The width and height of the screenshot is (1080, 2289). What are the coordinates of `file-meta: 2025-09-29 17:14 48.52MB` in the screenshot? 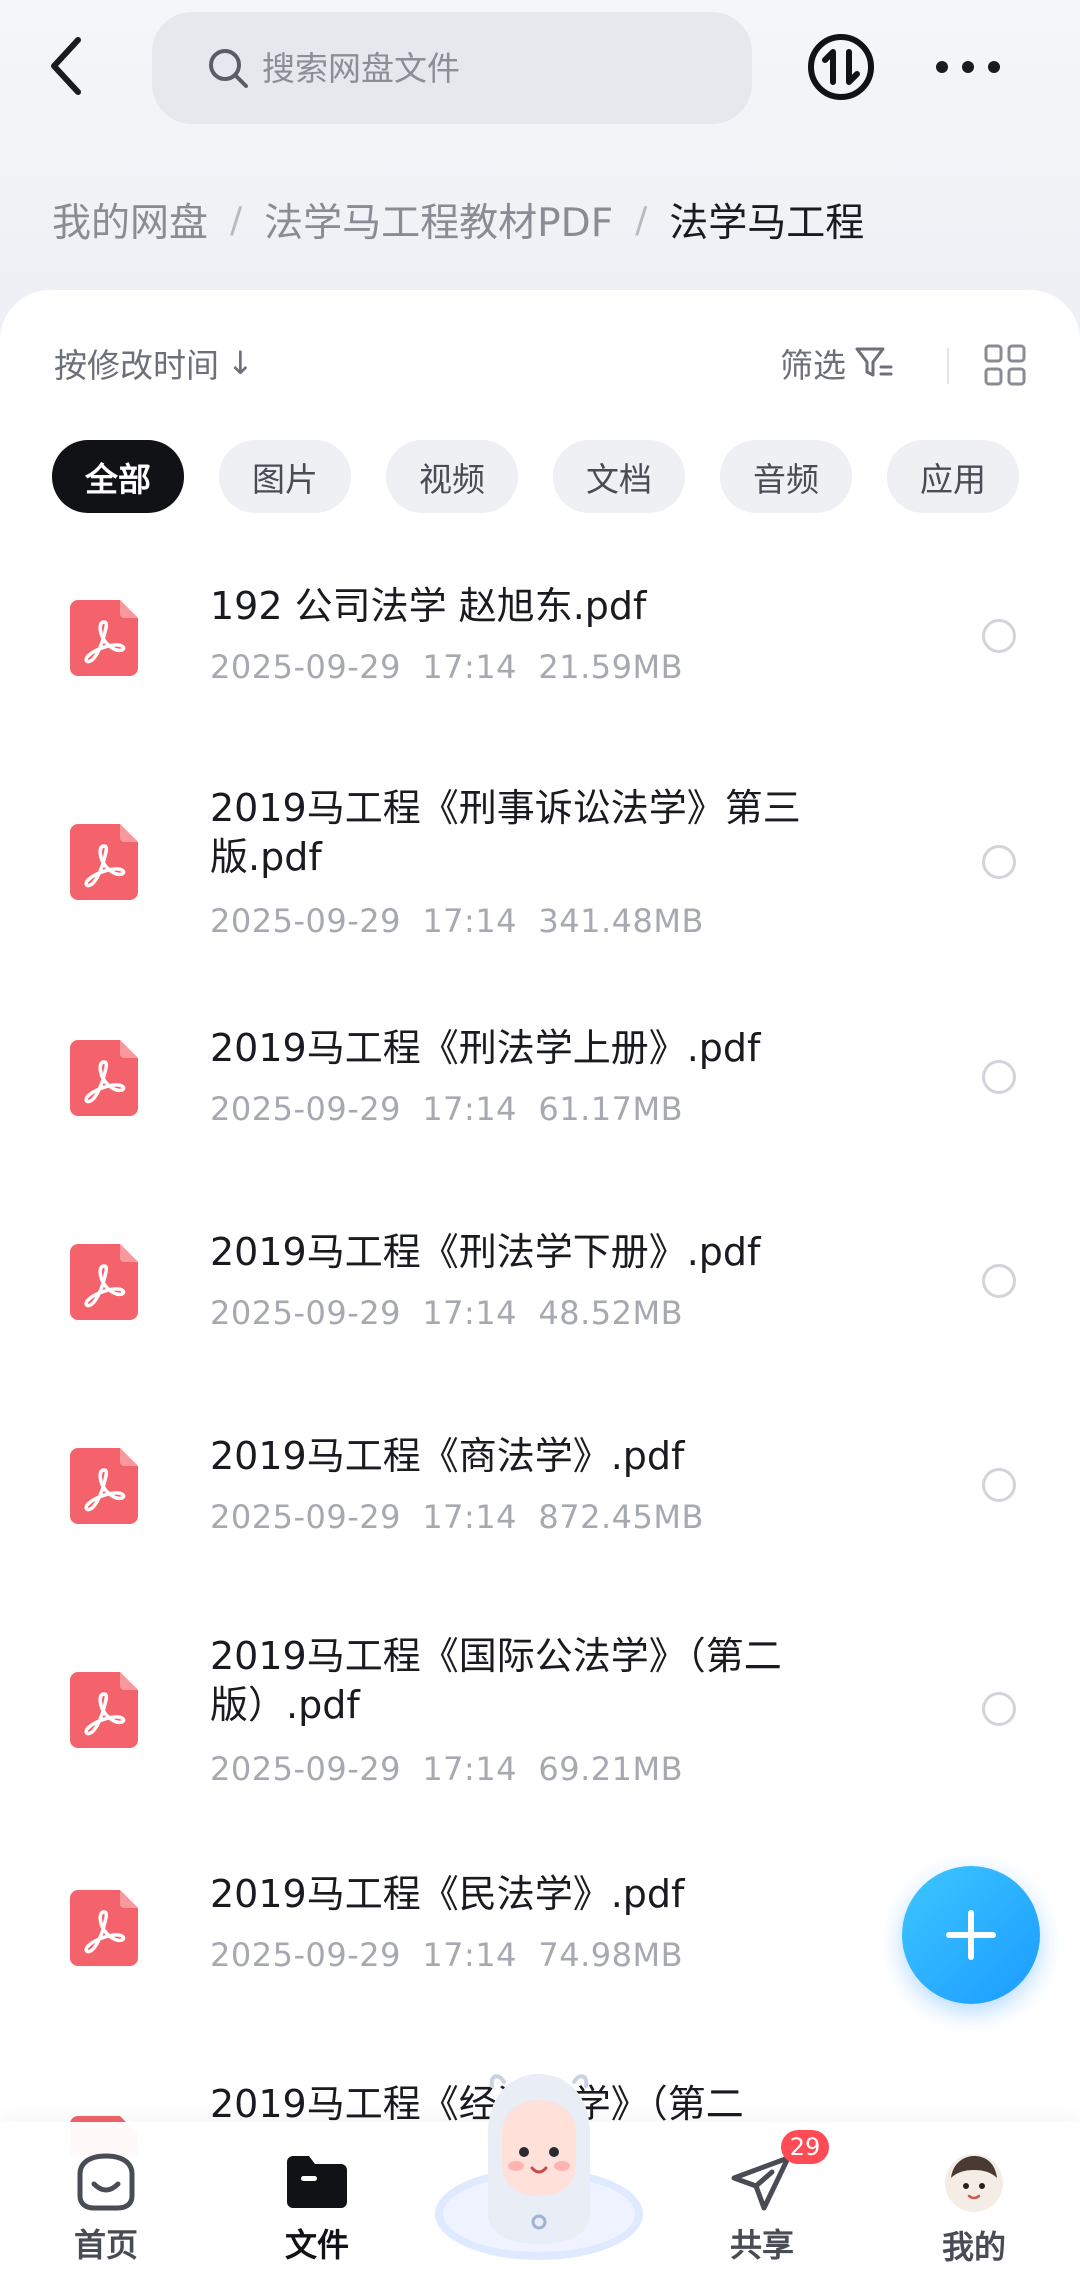 It's located at (446, 1313).